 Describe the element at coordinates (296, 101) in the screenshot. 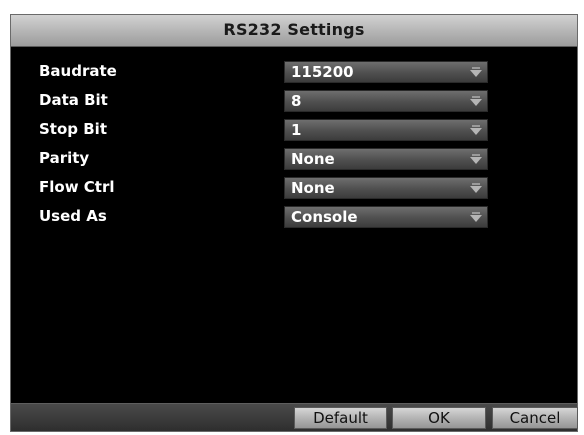

I see `data-bit-value: 8` at that location.